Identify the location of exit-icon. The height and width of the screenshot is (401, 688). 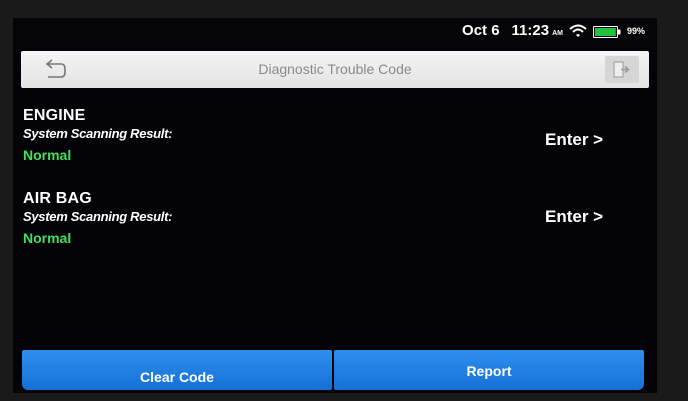
(622, 69).